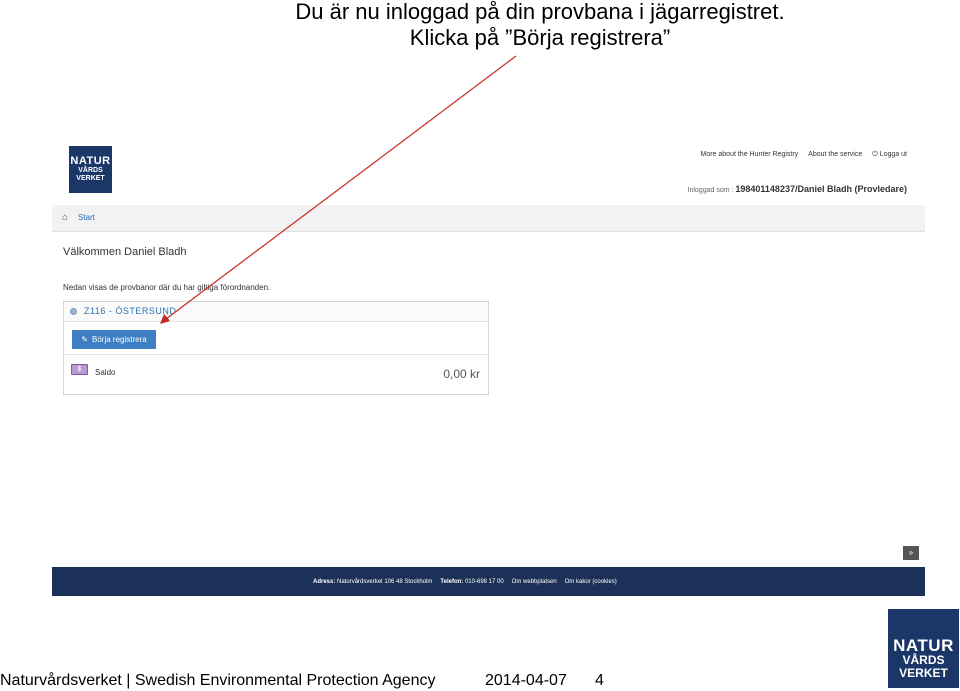 This screenshot has width=960, height=691. What do you see at coordinates (923, 673) in the screenshot?
I see `corner-logo-line3: VERKET` at bounding box center [923, 673].